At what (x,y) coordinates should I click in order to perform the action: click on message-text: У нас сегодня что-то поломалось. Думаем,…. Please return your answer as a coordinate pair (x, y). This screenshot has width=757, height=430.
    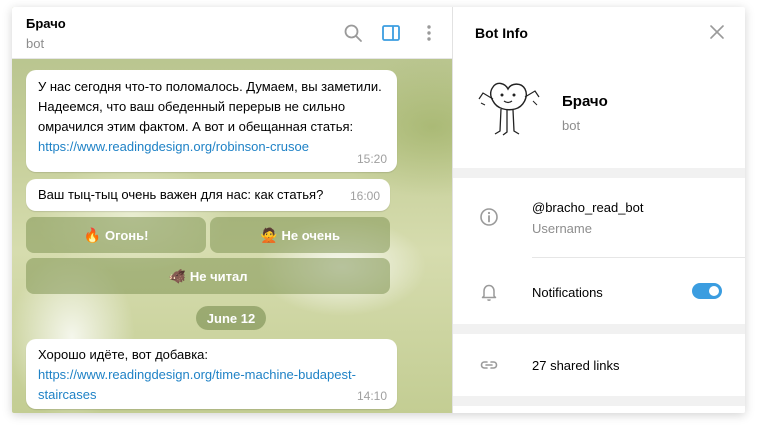
    Looking at the image, I should click on (210, 106).